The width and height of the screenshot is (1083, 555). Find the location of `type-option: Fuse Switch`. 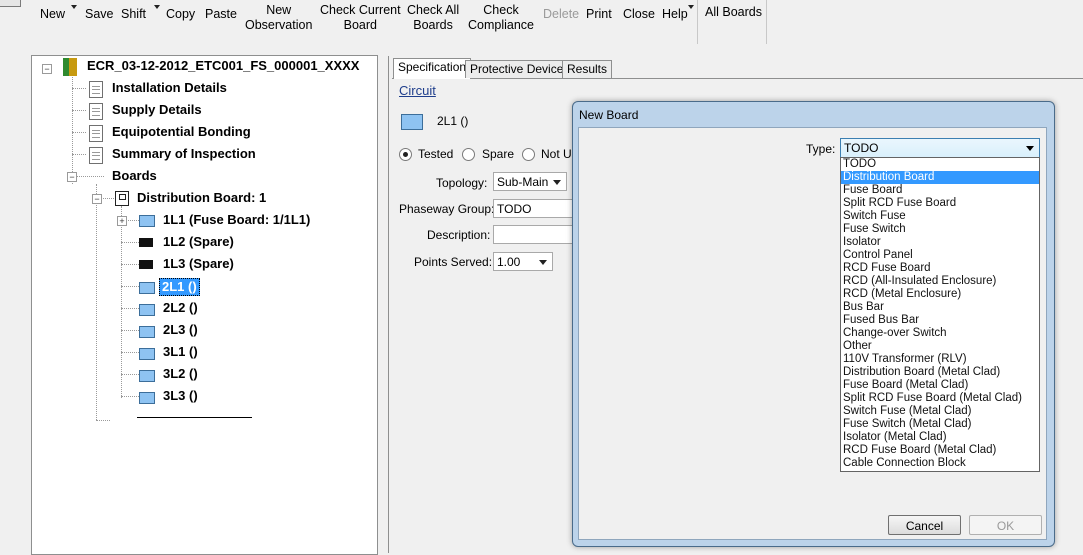

type-option: Fuse Switch is located at coordinates (940, 229).